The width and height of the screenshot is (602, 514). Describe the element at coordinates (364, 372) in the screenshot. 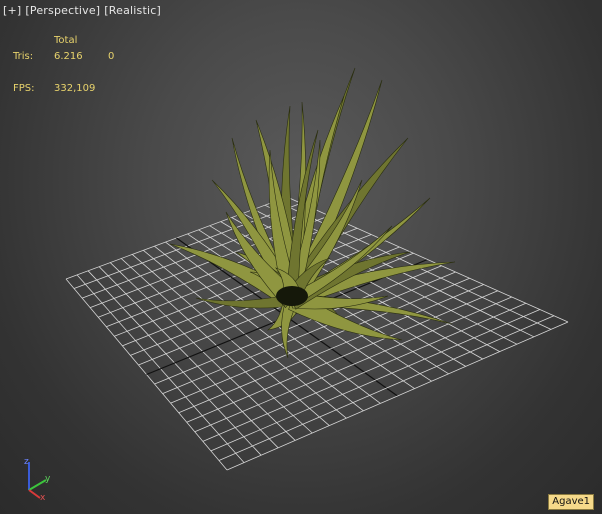

I see `grid-line` at that location.